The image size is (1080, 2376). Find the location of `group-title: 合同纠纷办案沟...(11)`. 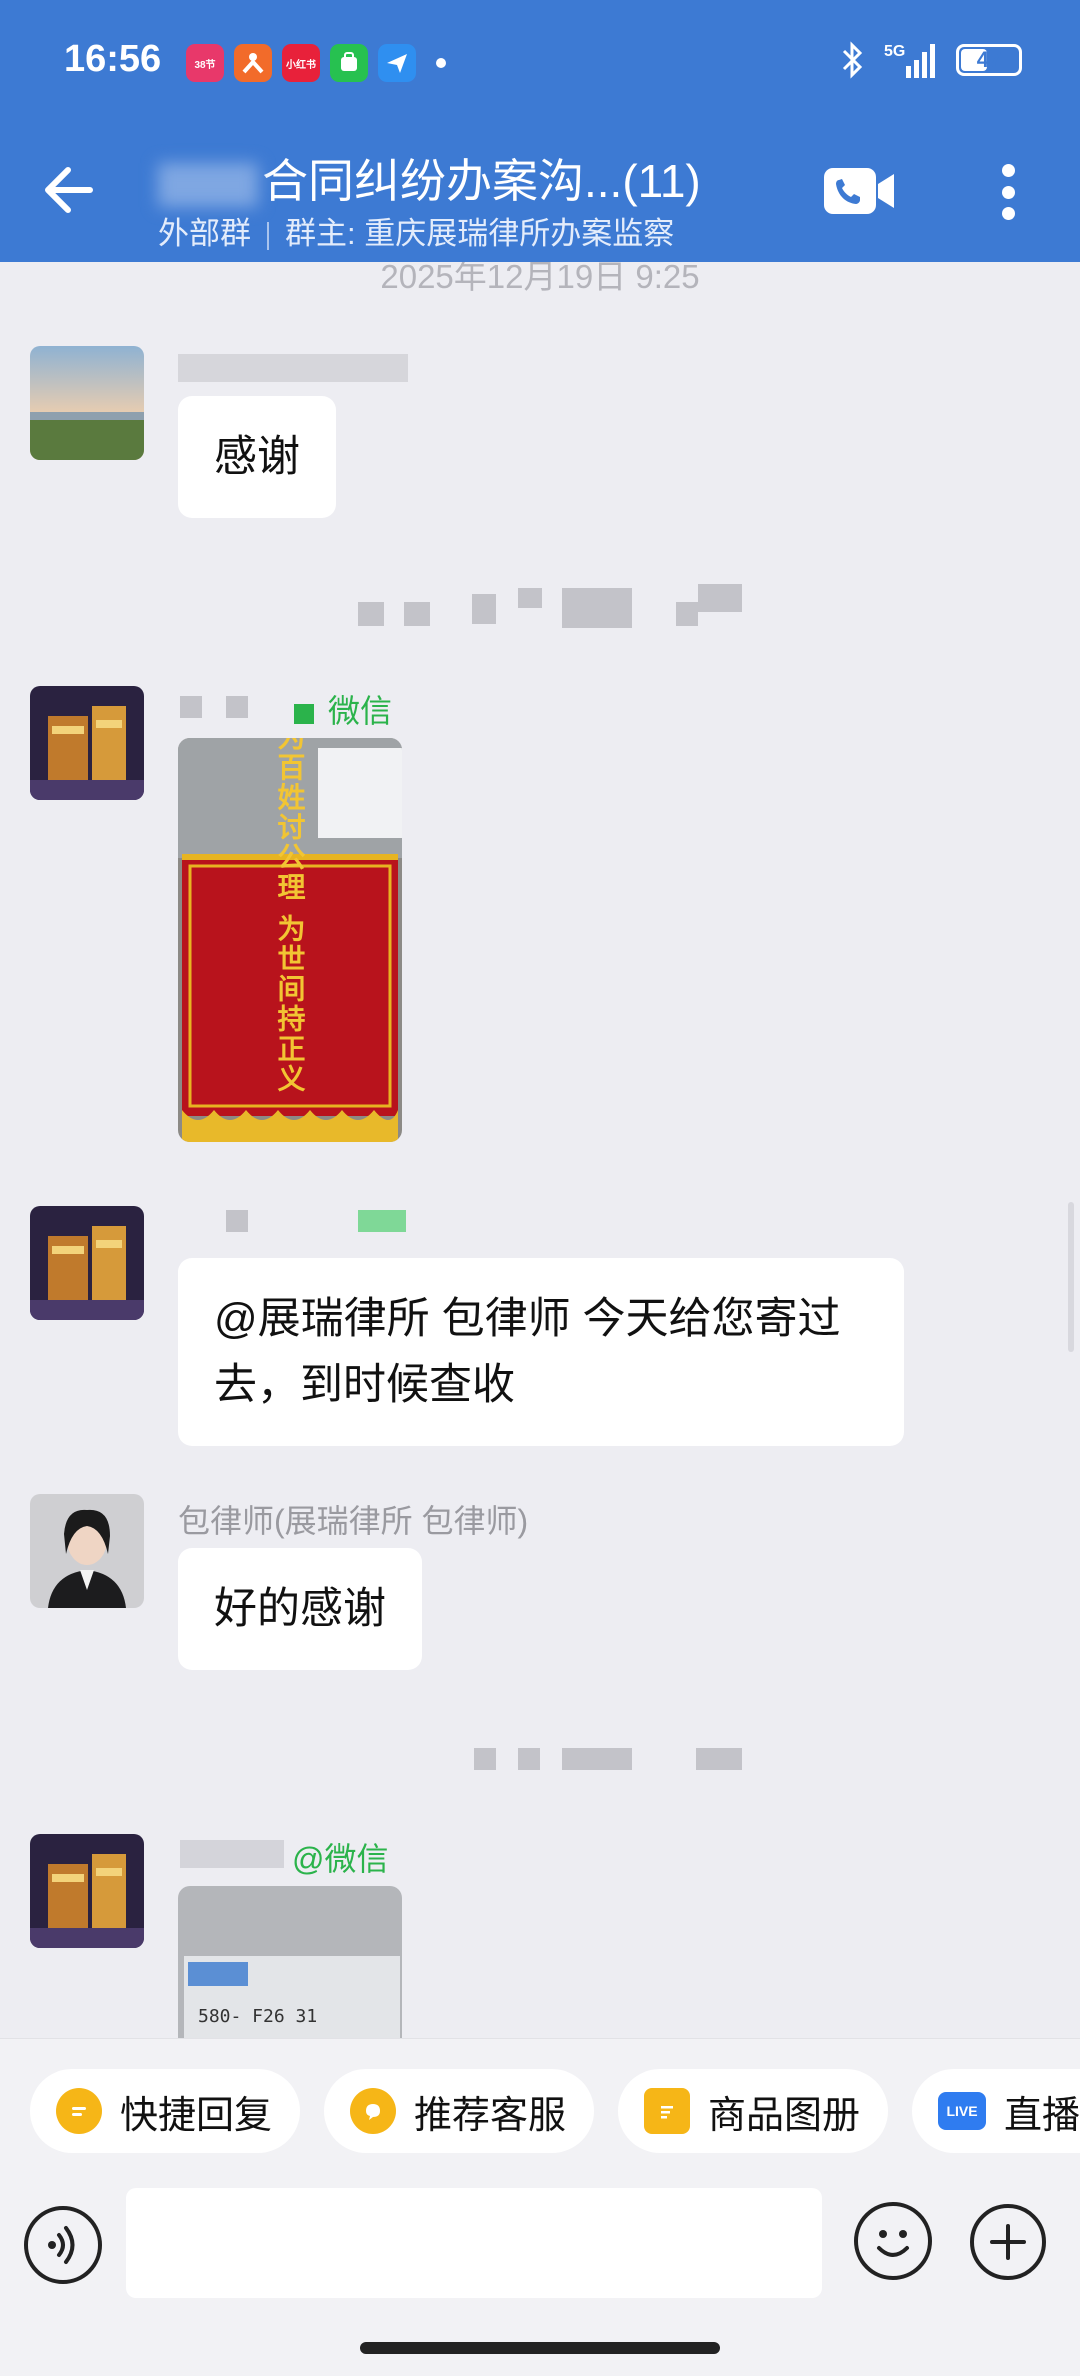

group-title: 合同纠纷办案沟...(11) is located at coordinates (429, 178).